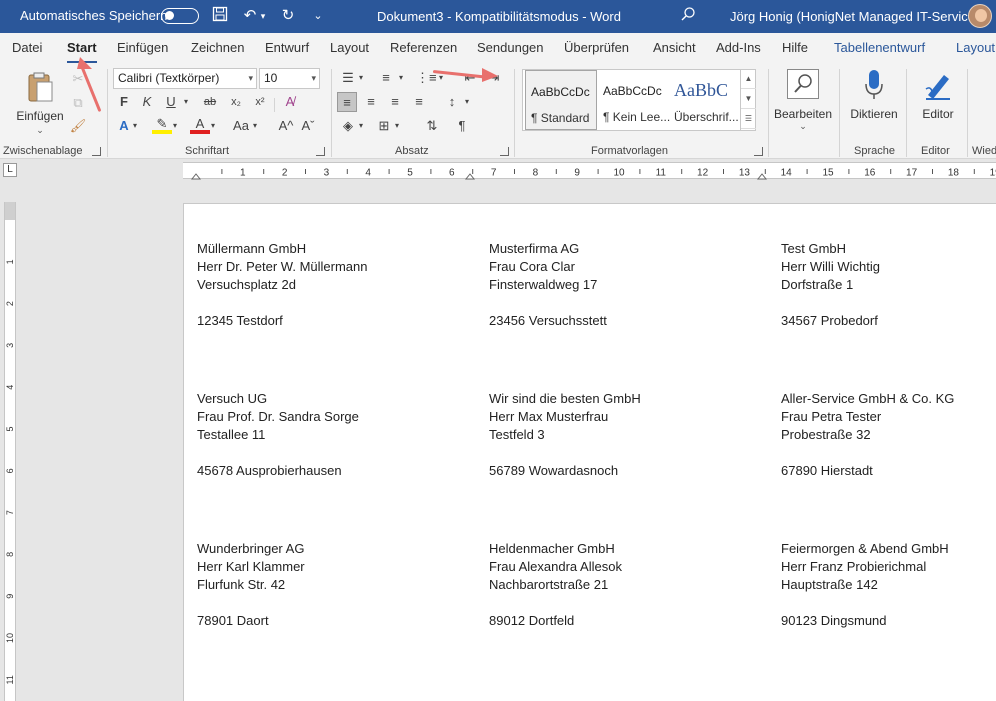 The image size is (996, 701). Describe the element at coordinates (510, 47) in the screenshot. I see `tab-sendungen: Sendungen` at that location.